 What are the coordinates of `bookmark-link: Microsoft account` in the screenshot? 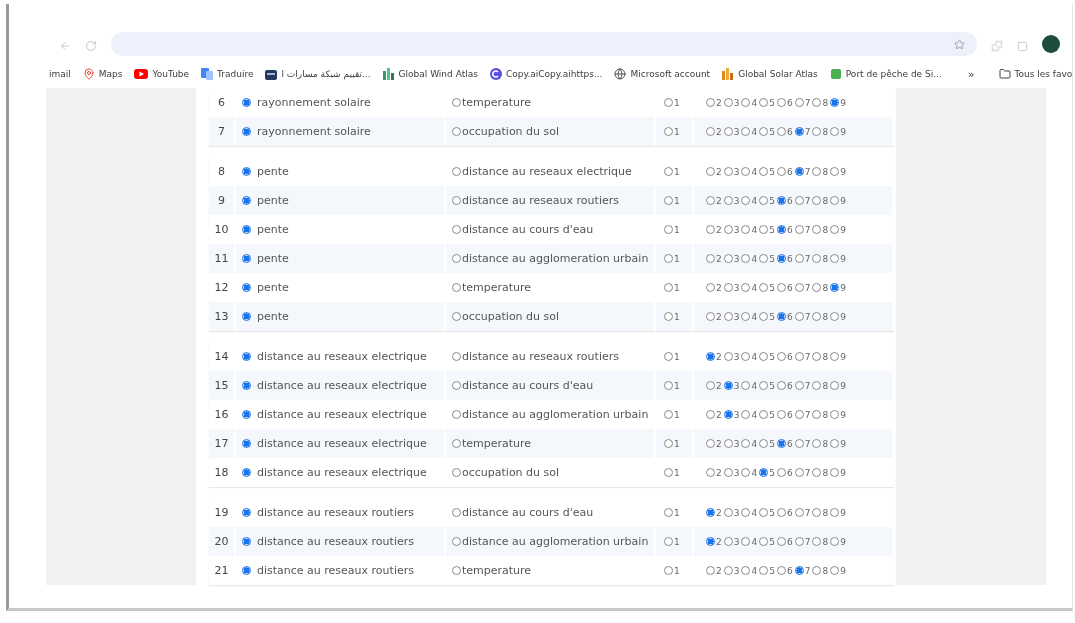 It's located at (662, 74).